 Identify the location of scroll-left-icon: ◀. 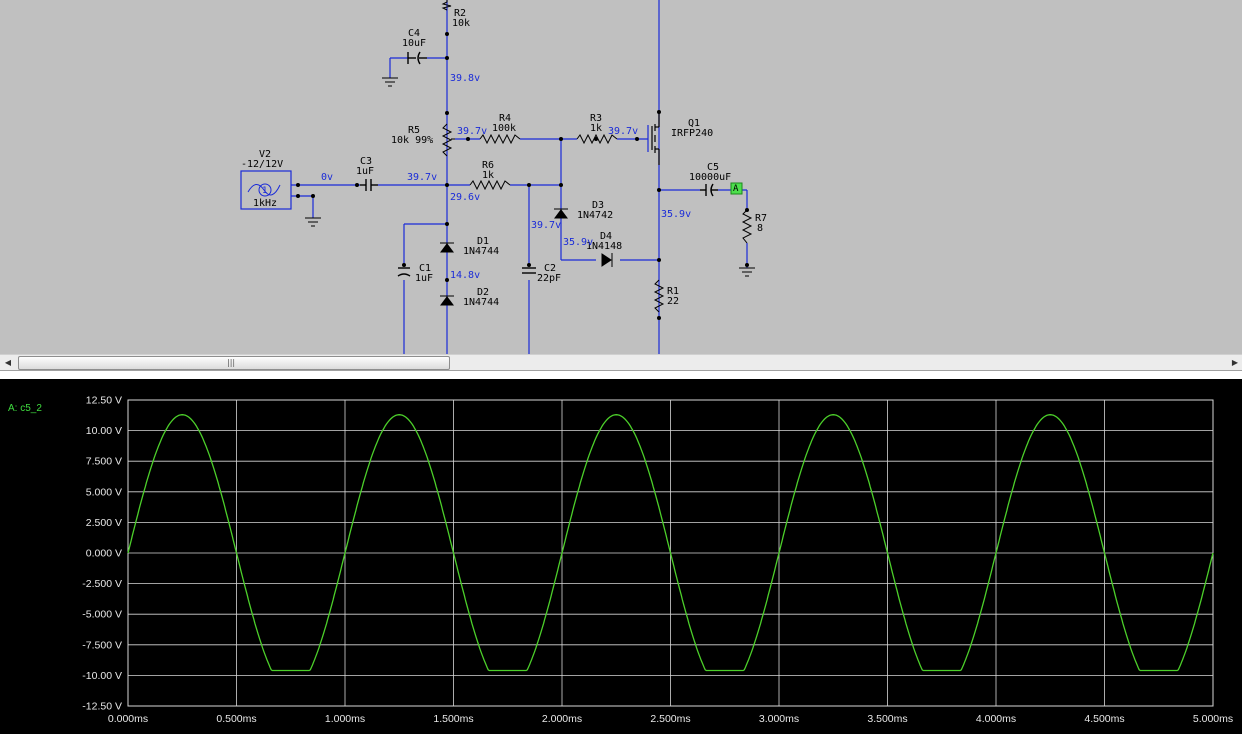
(8, 362).